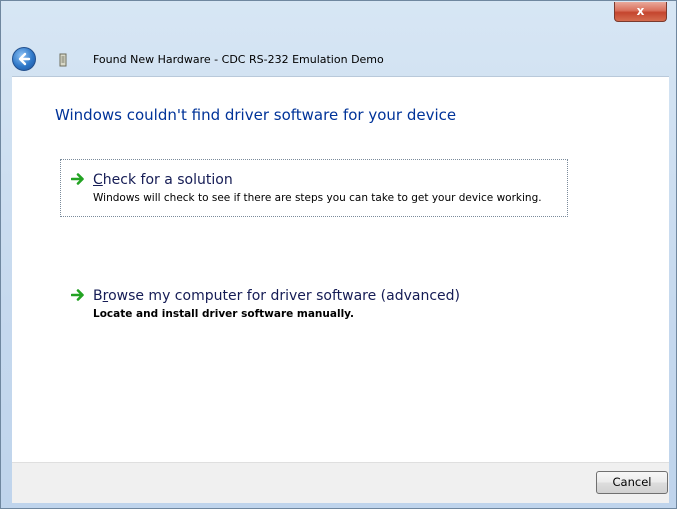 This screenshot has width=677, height=509. I want to click on cancel-button: Cancel, so click(632, 482).